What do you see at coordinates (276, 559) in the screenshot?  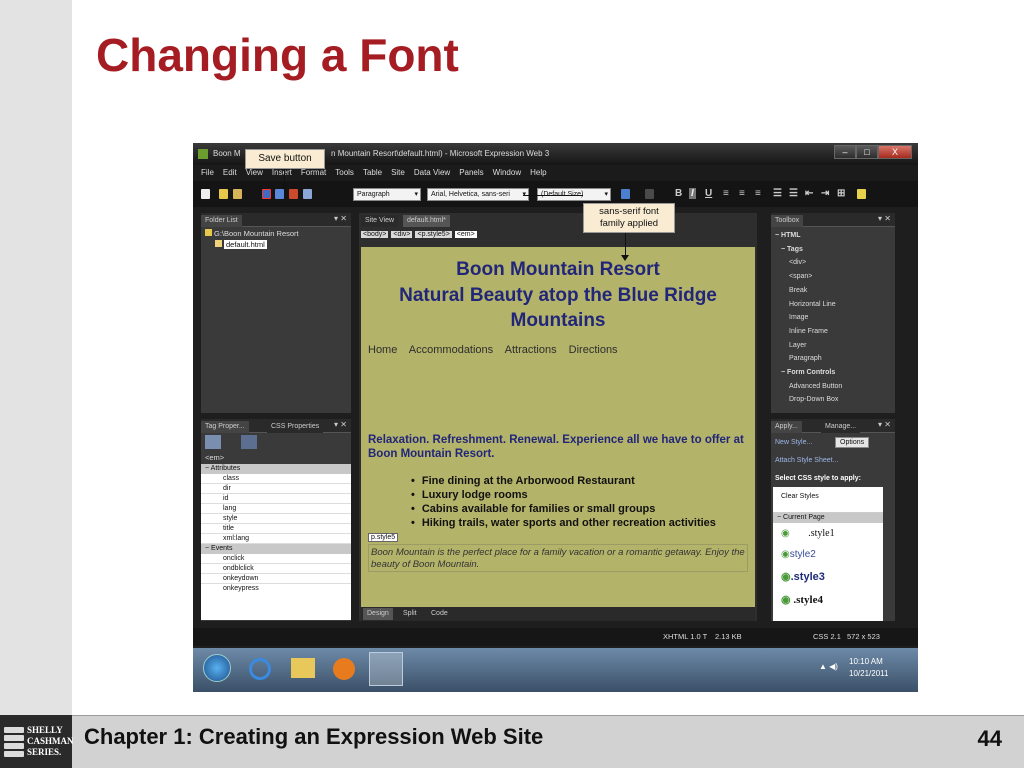 I see `event-row: onclick` at bounding box center [276, 559].